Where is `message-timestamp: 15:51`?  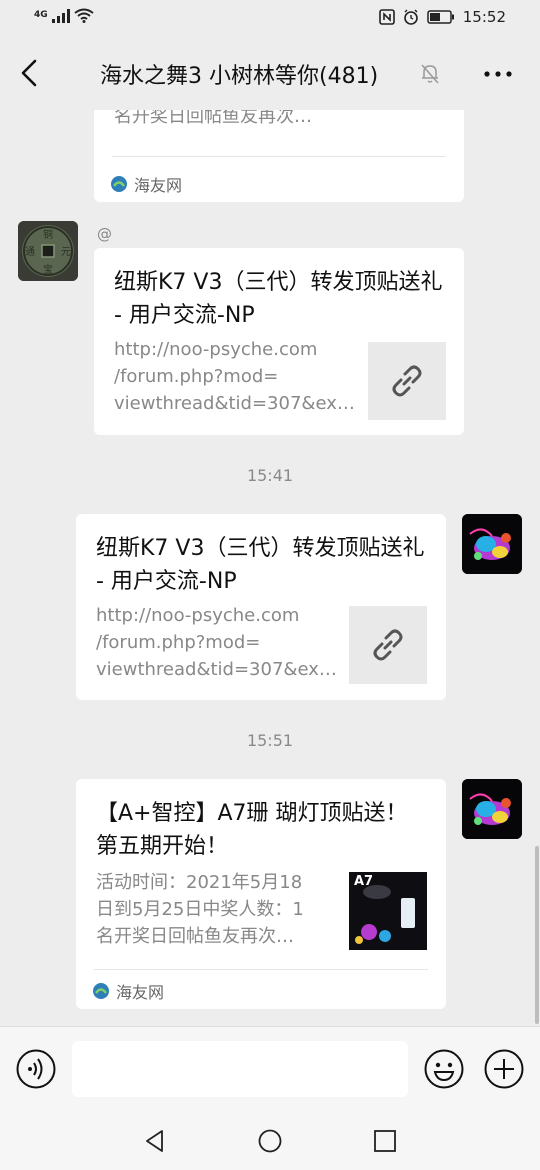
message-timestamp: 15:51 is located at coordinates (270, 740).